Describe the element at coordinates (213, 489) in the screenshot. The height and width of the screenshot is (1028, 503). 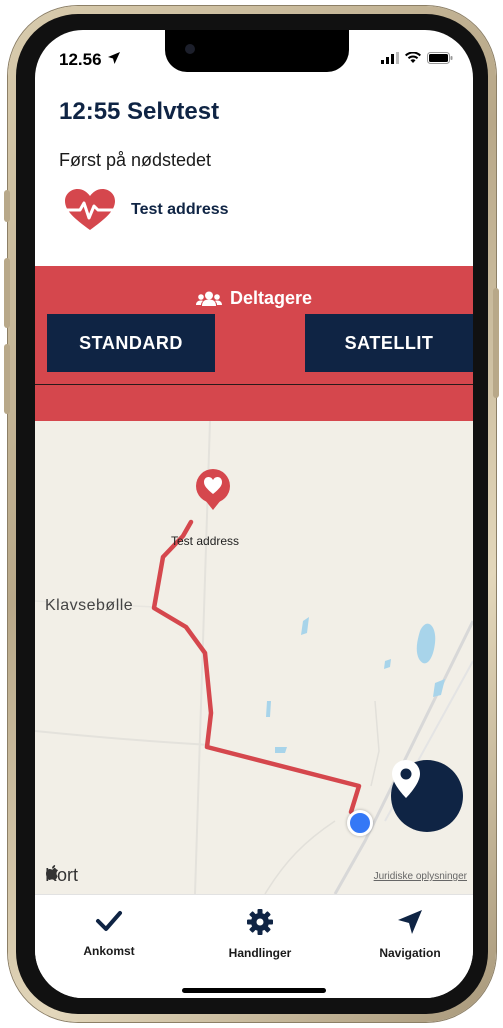
I see `destination-pin-icon` at that location.